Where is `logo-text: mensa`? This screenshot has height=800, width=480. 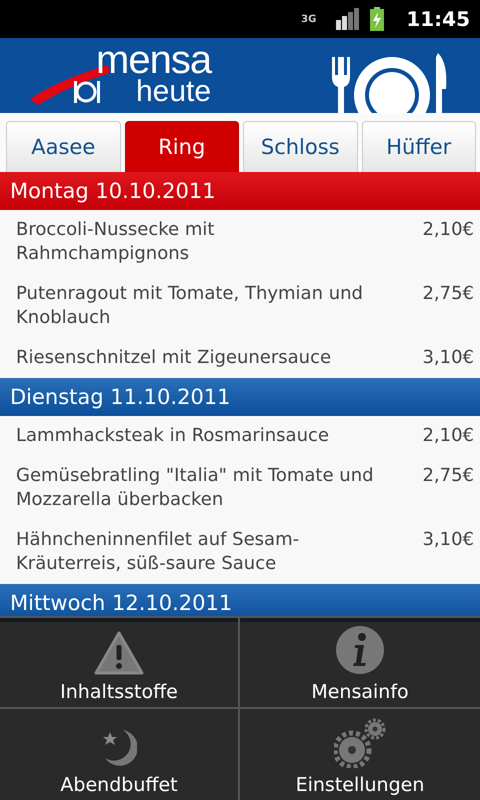
logo-text: mensa is located at coordinates (154, 60).